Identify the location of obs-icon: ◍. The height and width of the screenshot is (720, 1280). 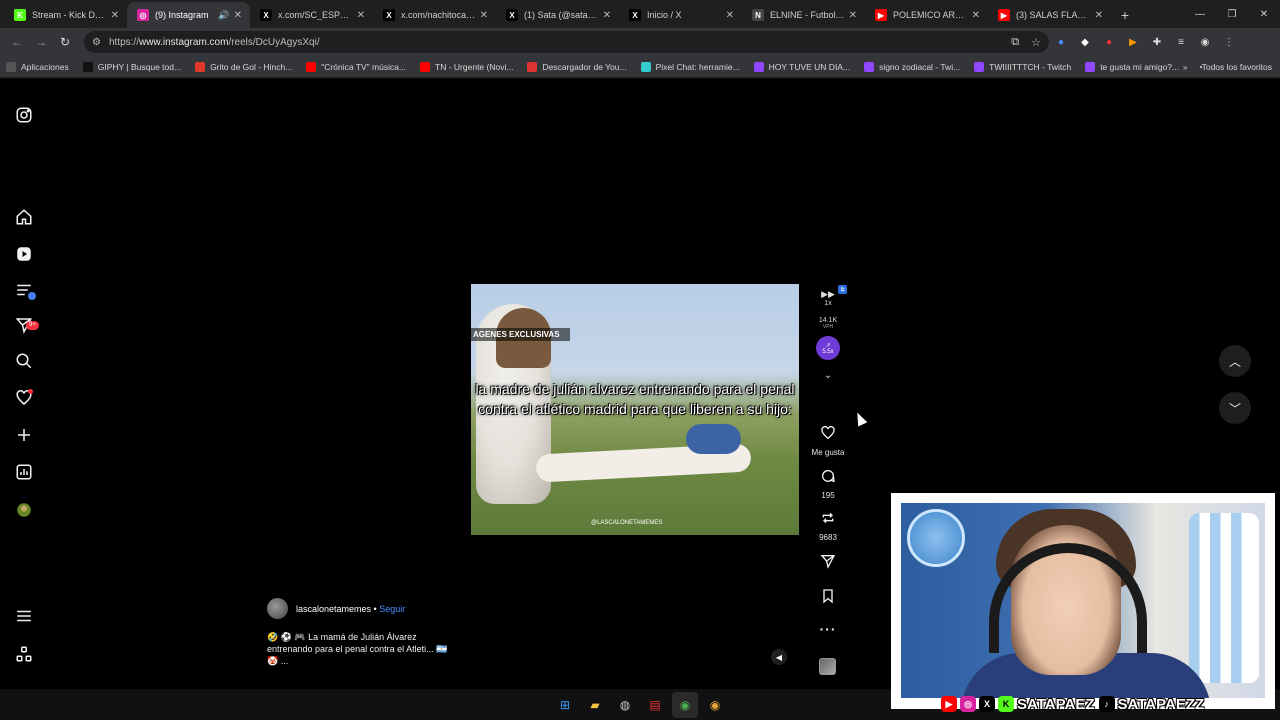
(625, 705).